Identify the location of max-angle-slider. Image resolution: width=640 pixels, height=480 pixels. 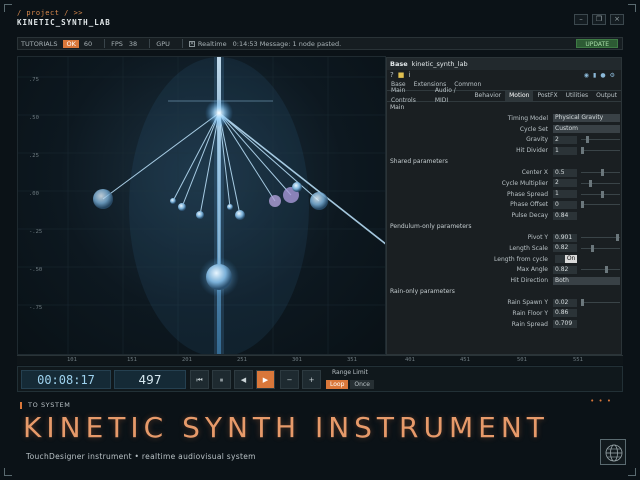
(600, 270).